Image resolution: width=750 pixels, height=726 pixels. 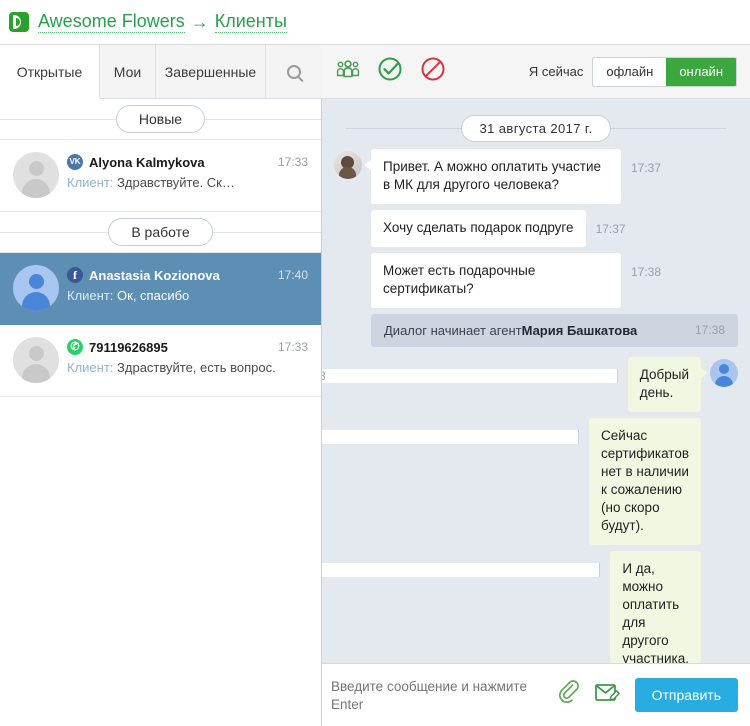 What do you see at coordinates (530, 384) in the screenshot?
I see `message-row: 17:38 Добрый день.` at bounding box center [530, 384].